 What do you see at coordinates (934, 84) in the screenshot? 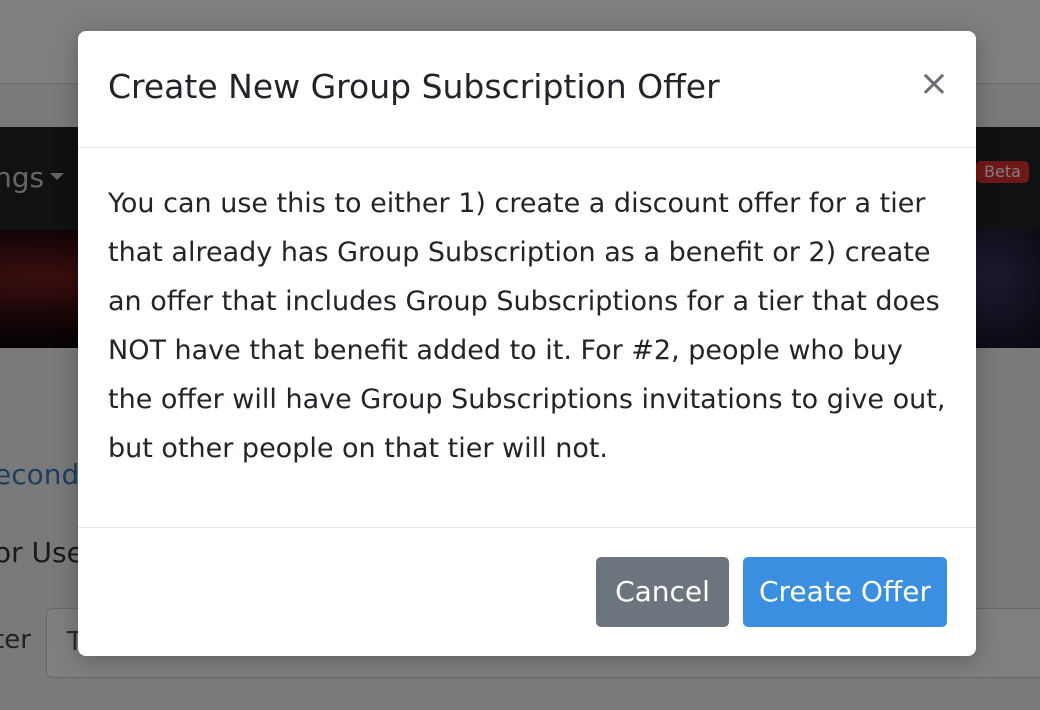
I see `close-icon: ×` at bounding box center [934, 84].